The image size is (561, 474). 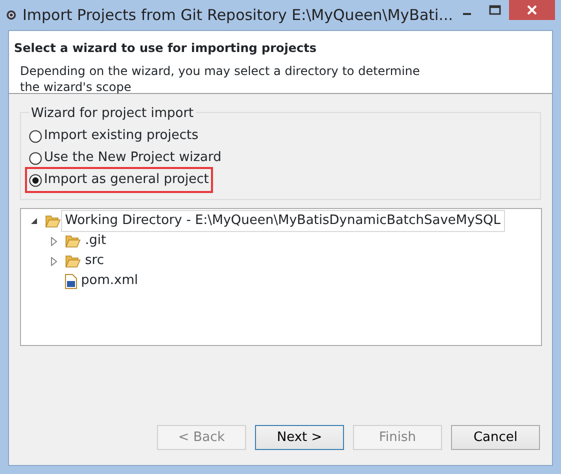 I want to click on dialog-button: Next >, so click(x=299, y=437).